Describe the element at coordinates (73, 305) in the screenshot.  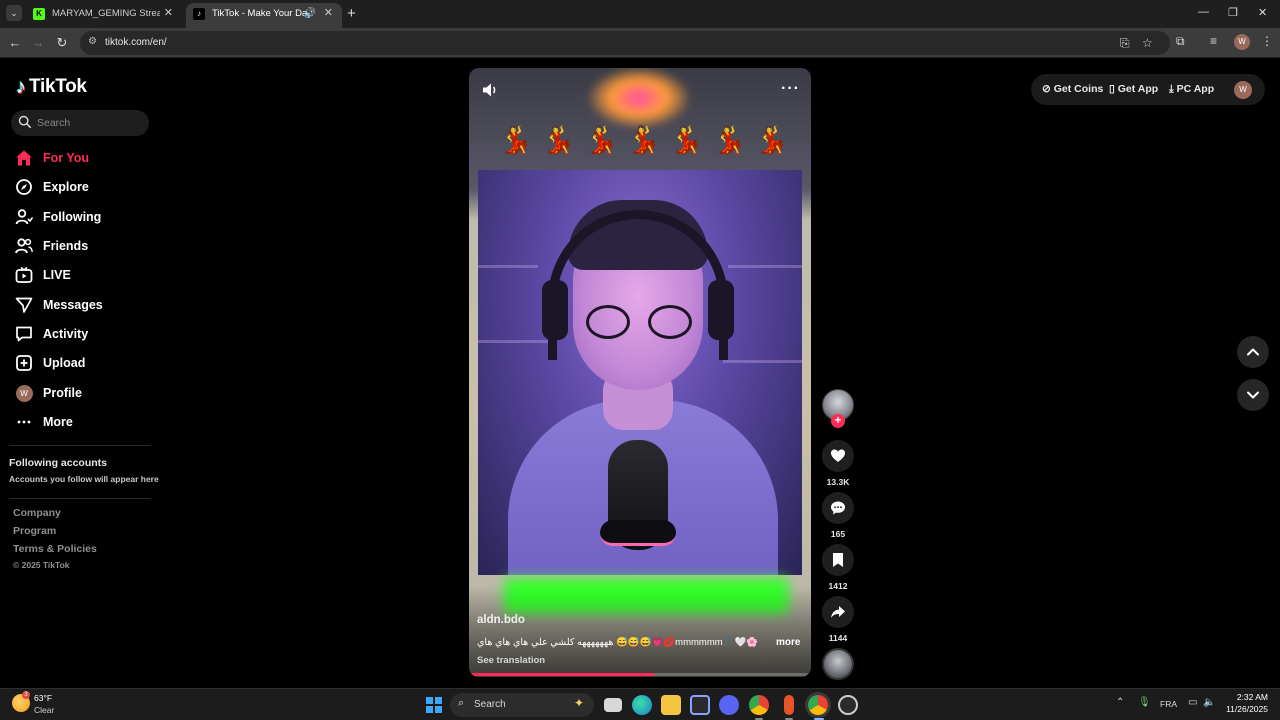
I see `sidebar-item-label: Messages` at that location.